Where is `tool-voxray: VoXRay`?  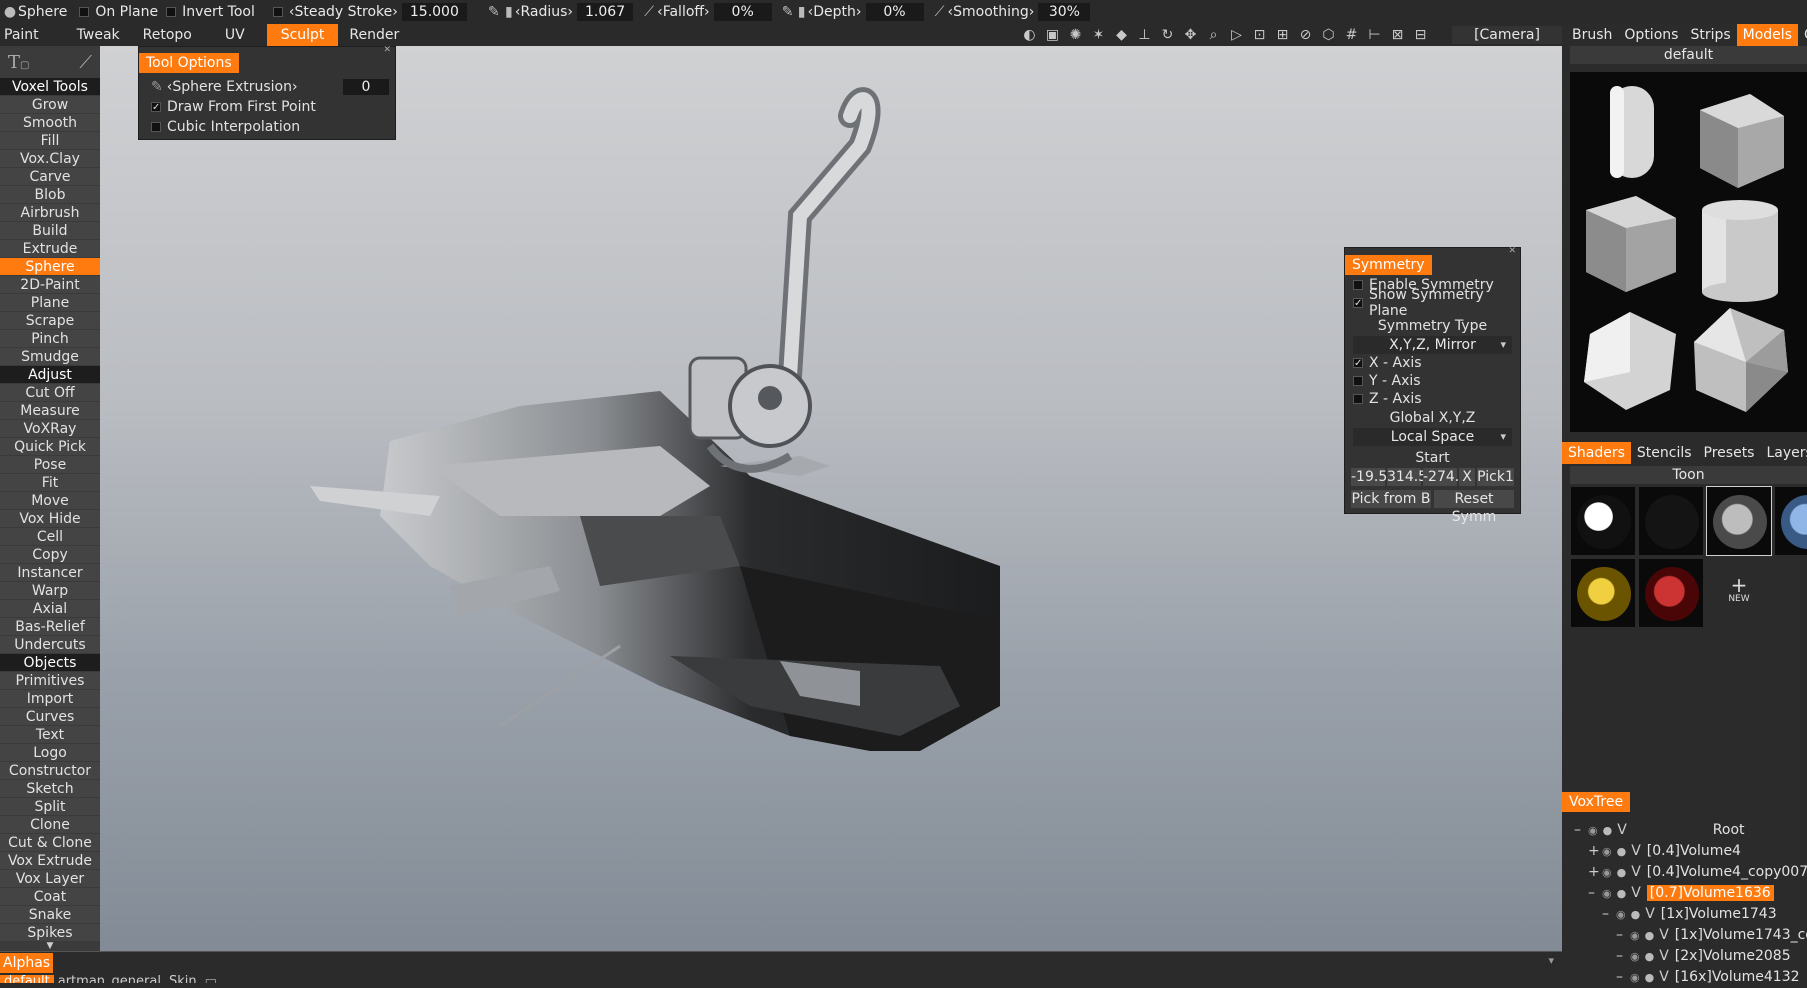 tool-voxray: VoXRay is located at coordinates (50, 429).